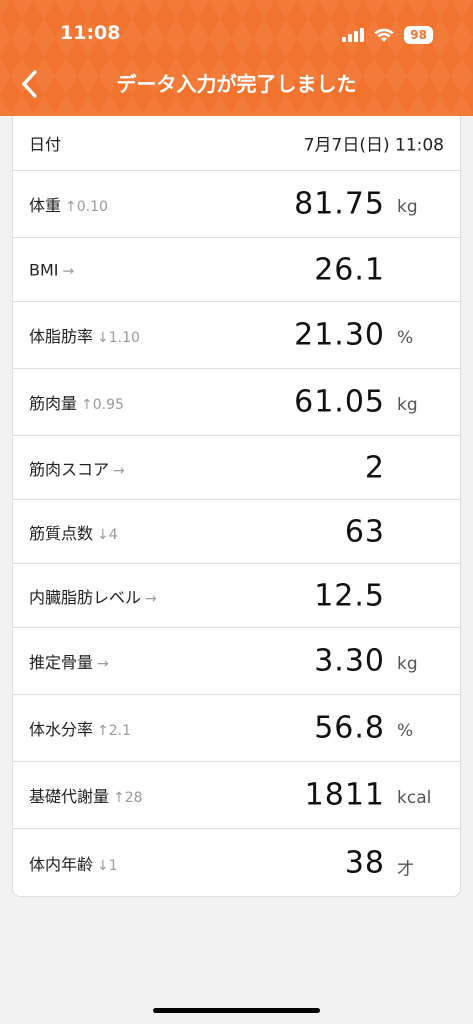 The height and width of the screenshot is (1024, 473). Describe the element at coordinates (349, 595) in the screenshot. I see `metric-value: 12.5` at that location.